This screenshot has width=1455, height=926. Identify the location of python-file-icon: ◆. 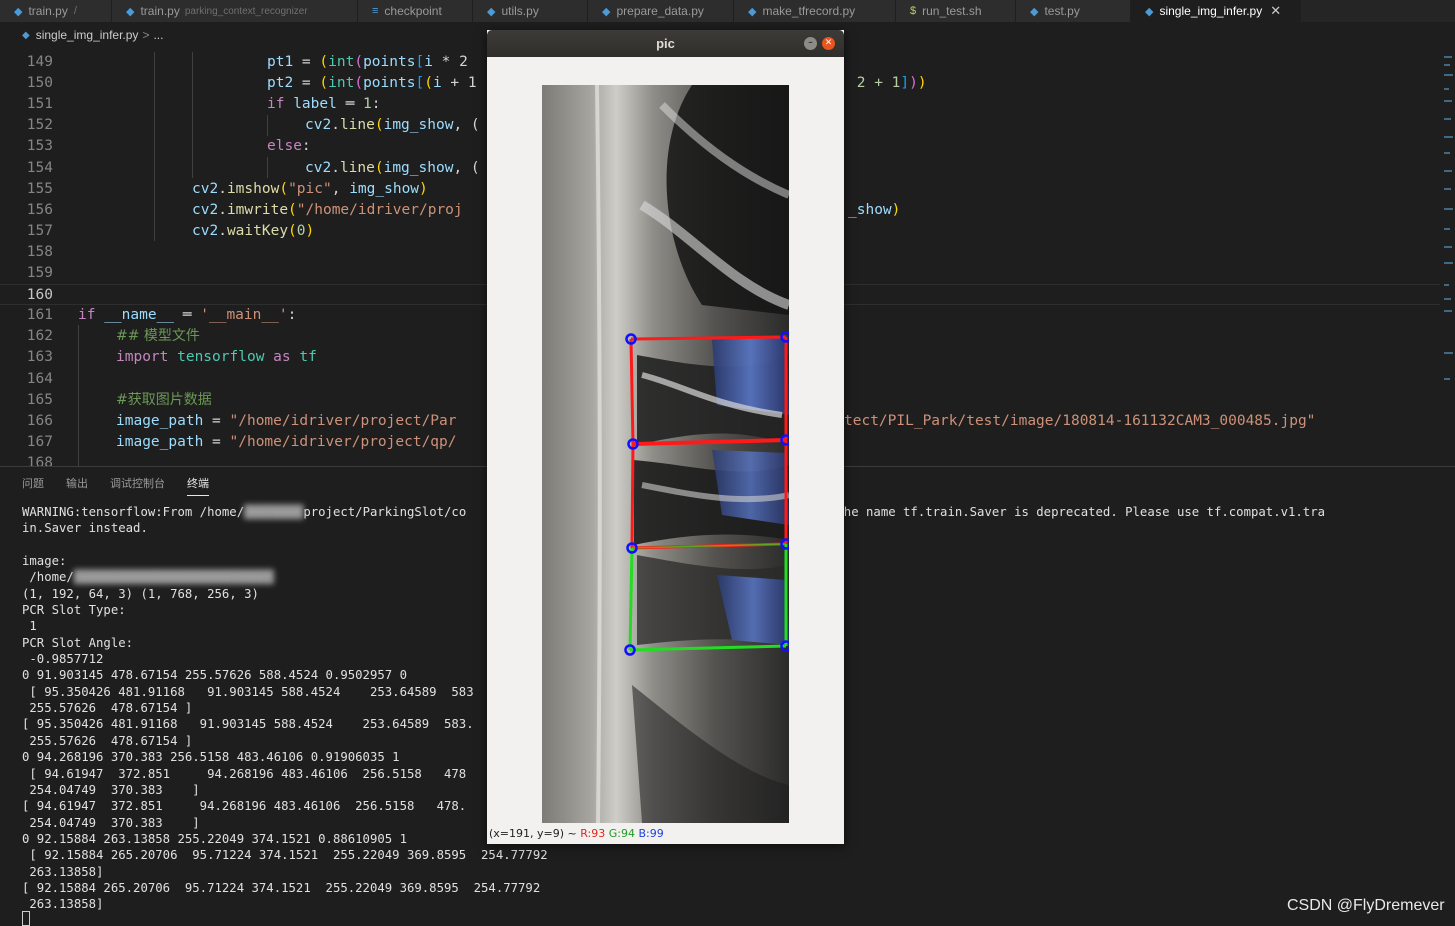
(1149, 11).